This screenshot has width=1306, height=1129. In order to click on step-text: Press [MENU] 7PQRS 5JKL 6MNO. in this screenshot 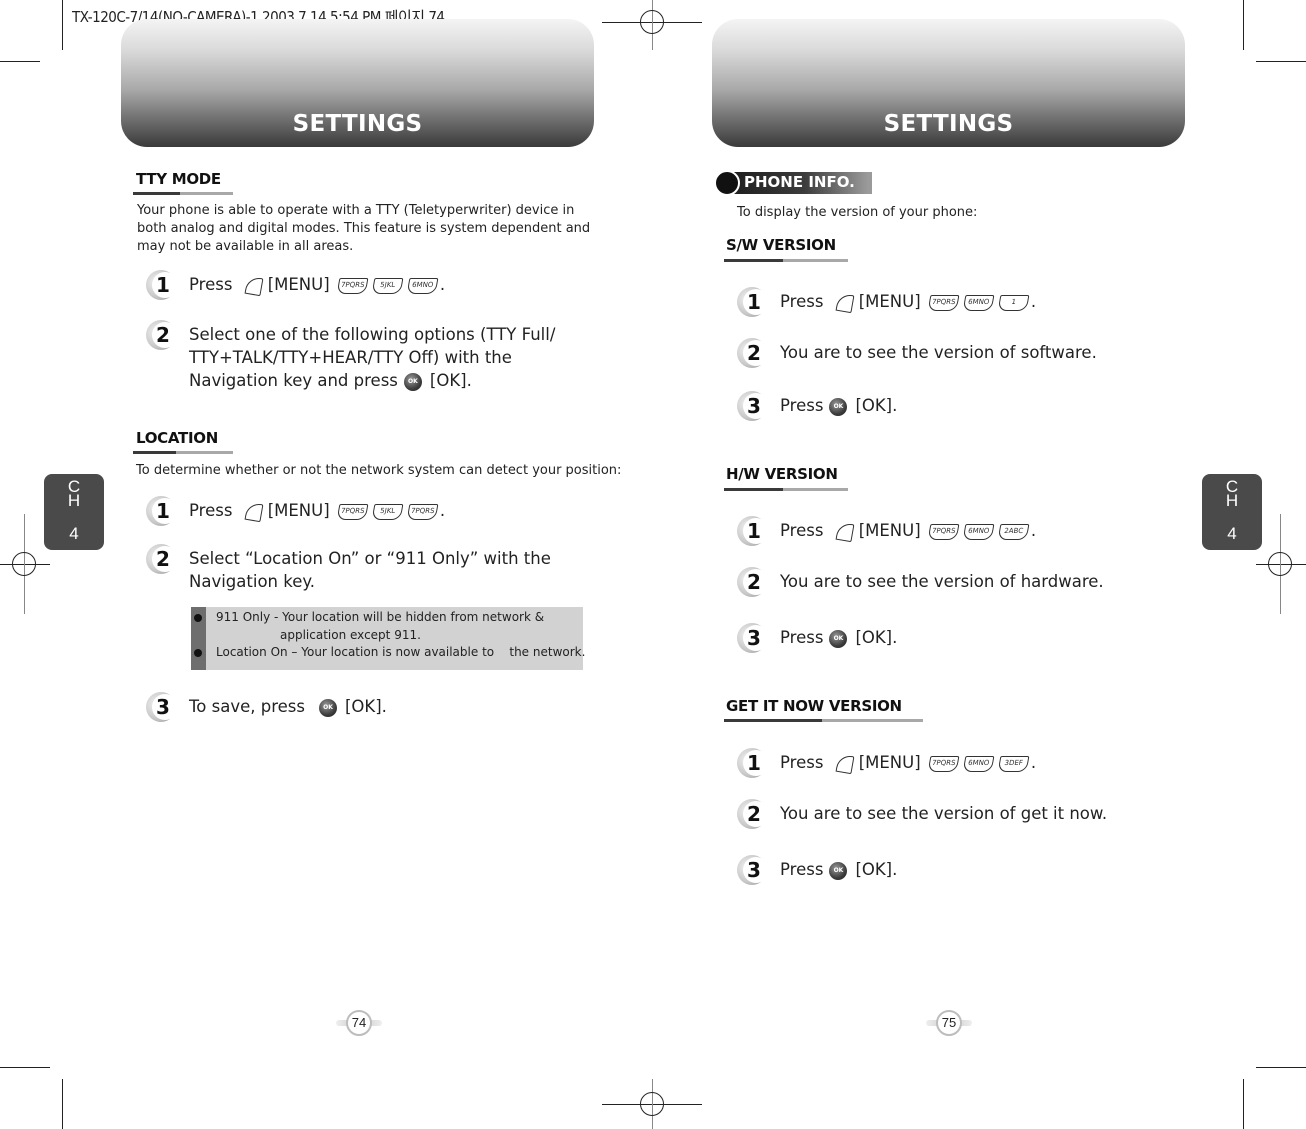, I will do `click(312, 283)`.